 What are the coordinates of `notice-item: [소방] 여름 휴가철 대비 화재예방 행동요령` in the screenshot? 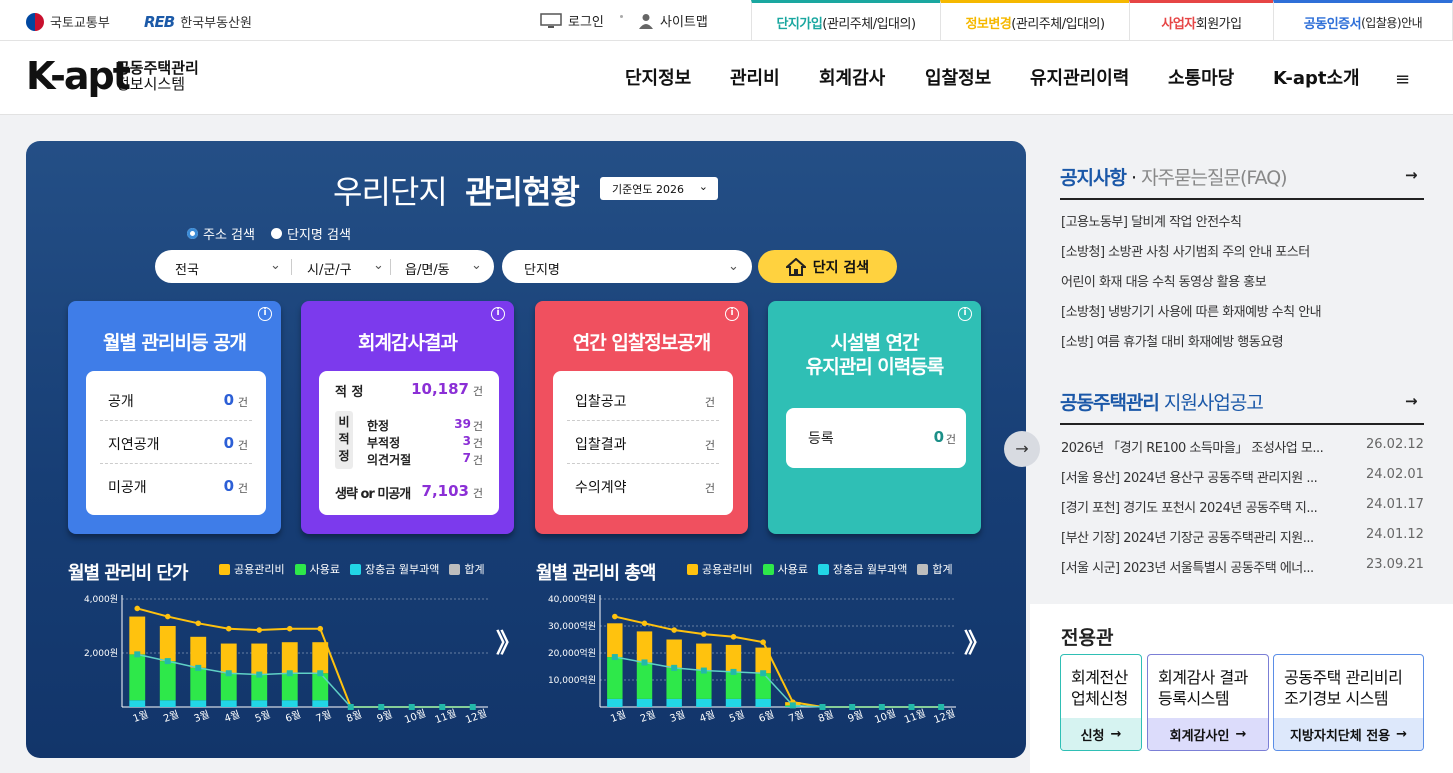 It's located at (1172, 340).